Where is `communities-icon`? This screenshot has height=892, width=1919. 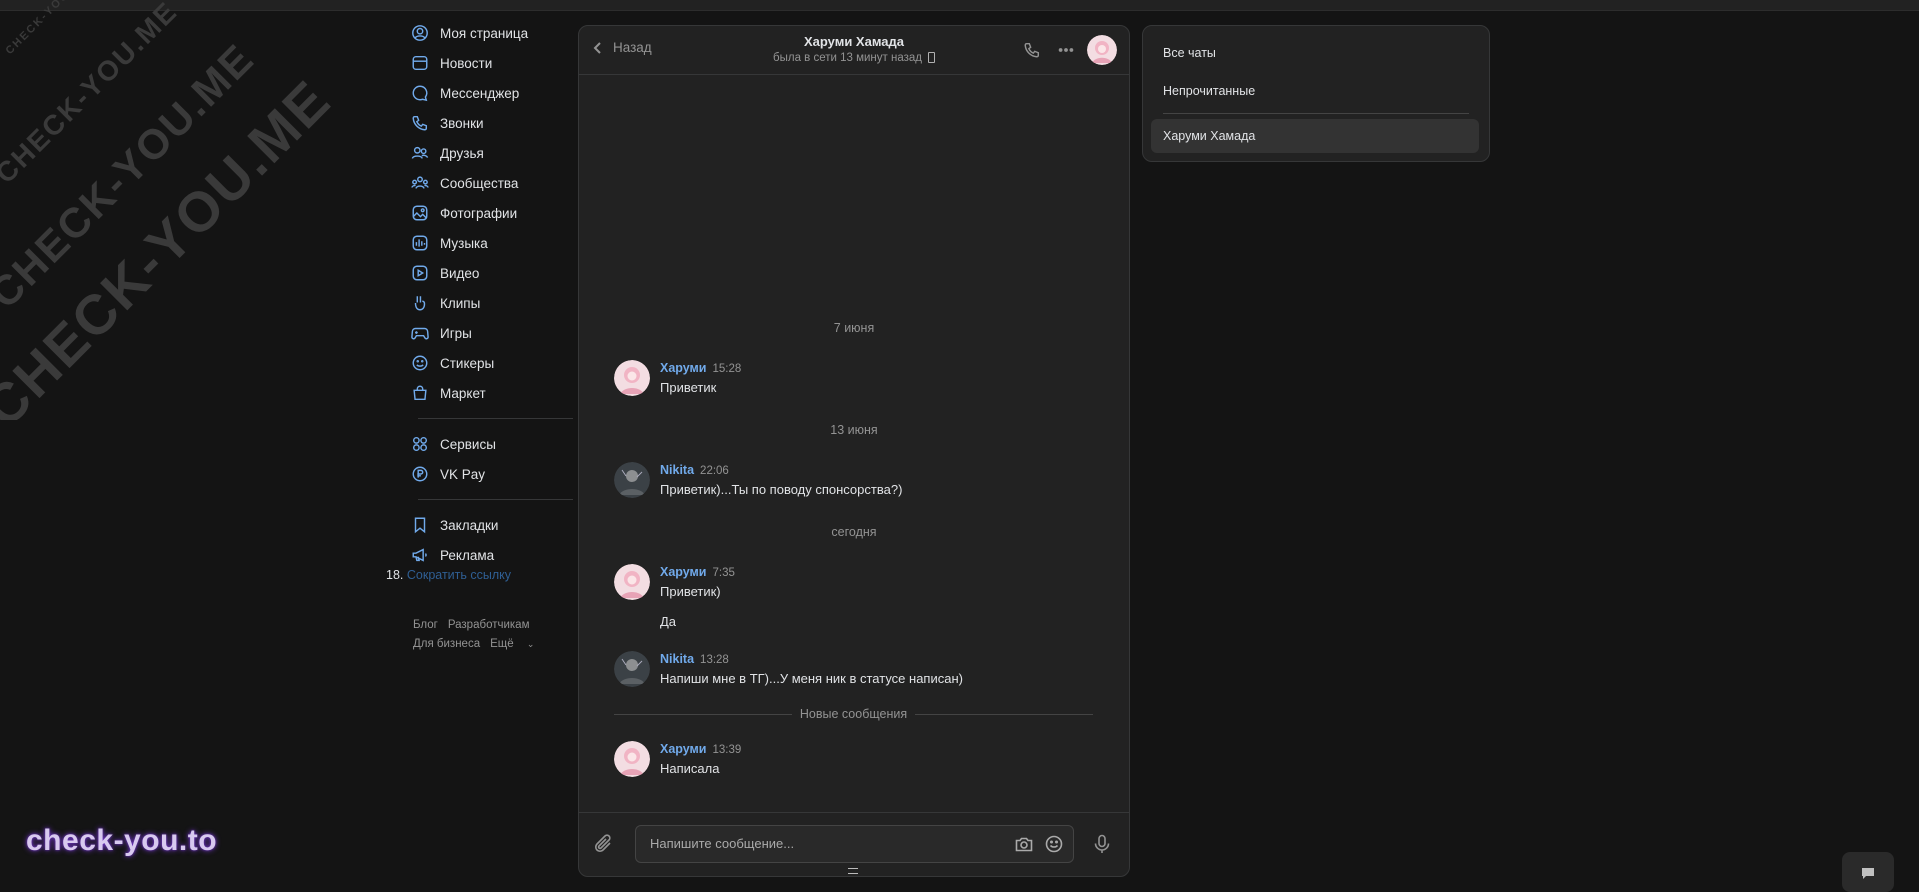
communities-icon is located at coordinates (420, 183).